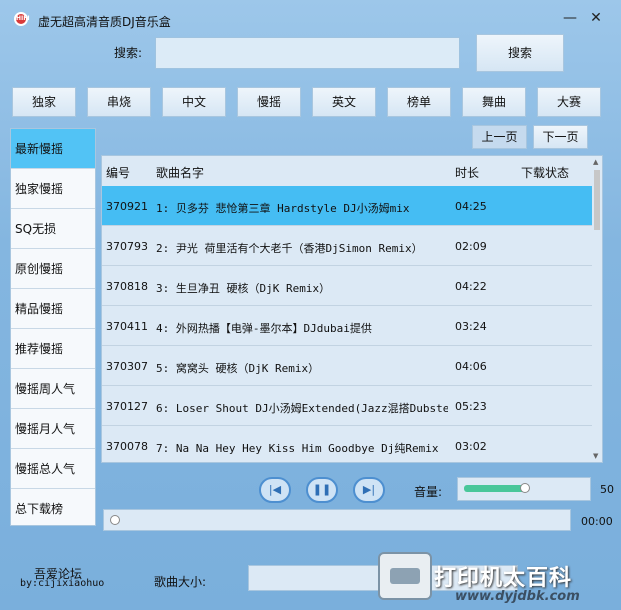 The image size is (621, 610). I want to click on song-id: 370078, so click(127, 446).